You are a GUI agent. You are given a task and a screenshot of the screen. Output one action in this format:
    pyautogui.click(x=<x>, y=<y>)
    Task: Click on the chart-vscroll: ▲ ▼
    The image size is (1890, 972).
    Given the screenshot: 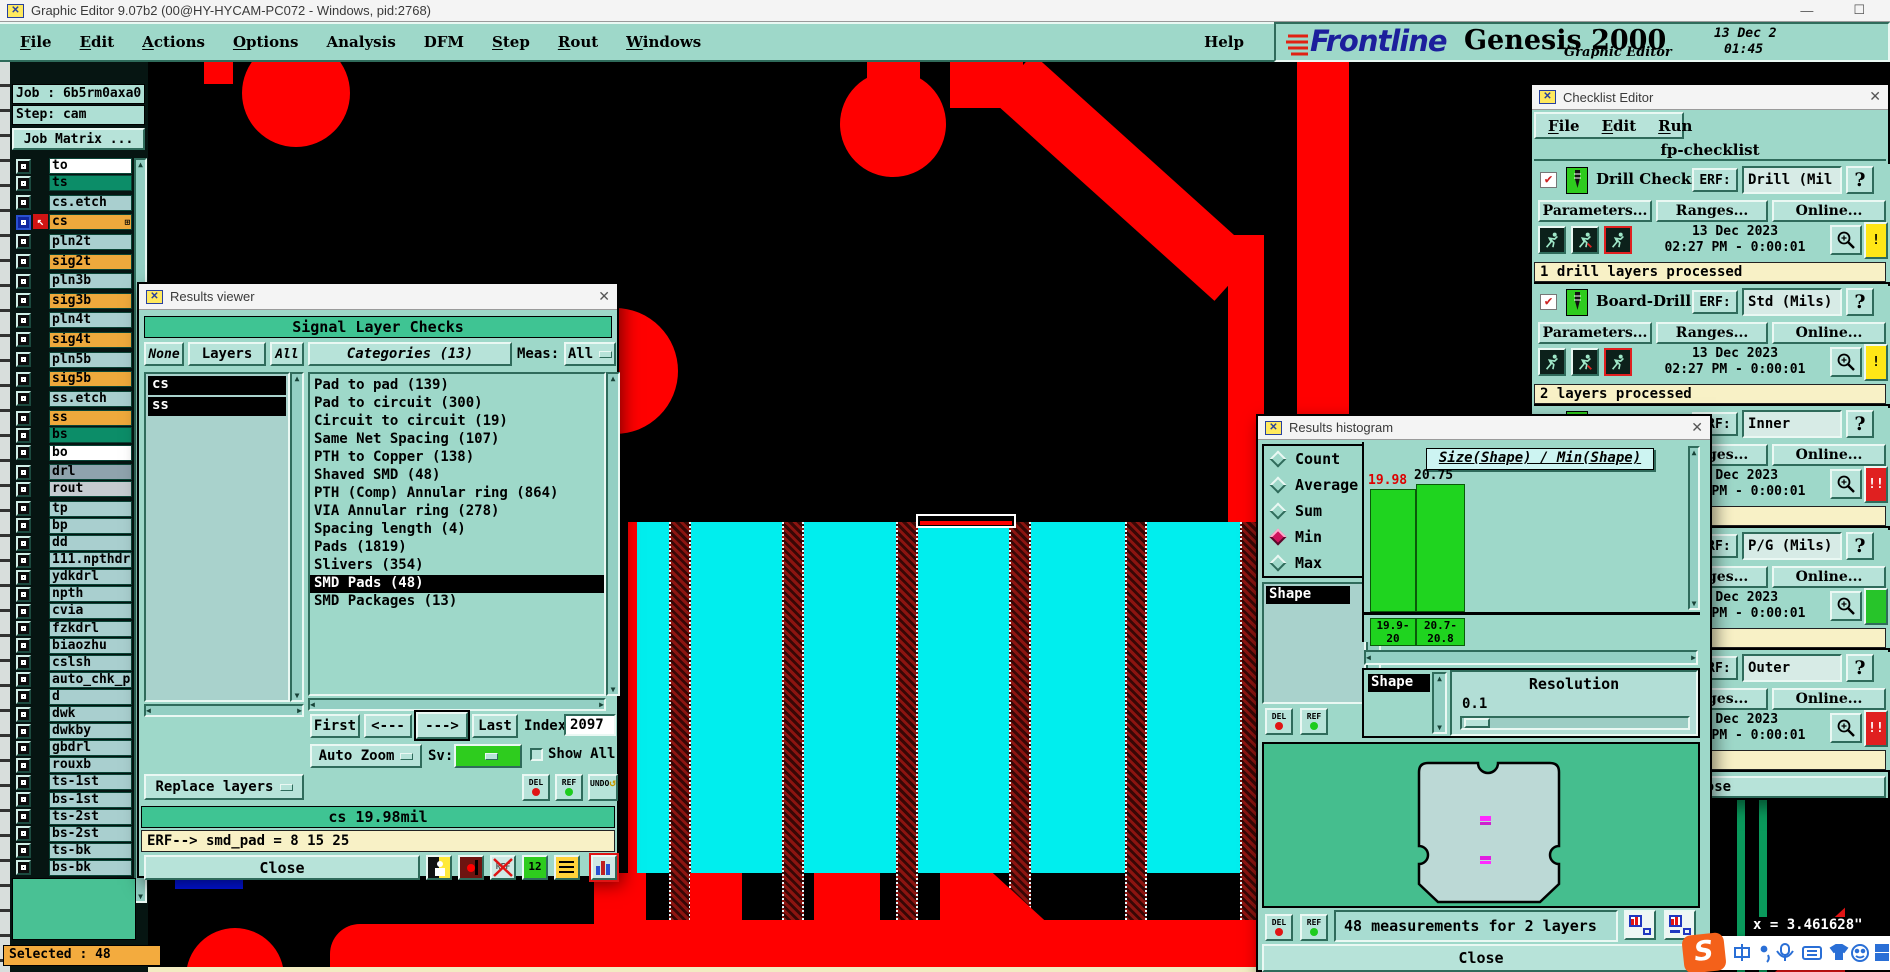 What is the action you would take?
    pyautogui.click(x=1694, y=528)
    